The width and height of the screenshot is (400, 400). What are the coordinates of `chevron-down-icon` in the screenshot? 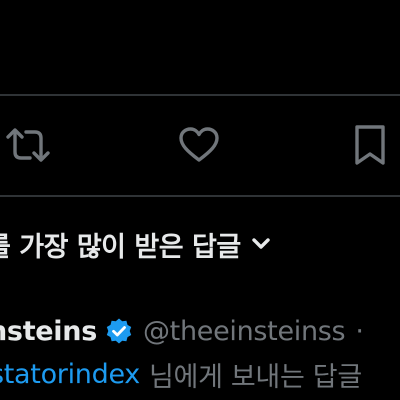 It's located at (261, 244).